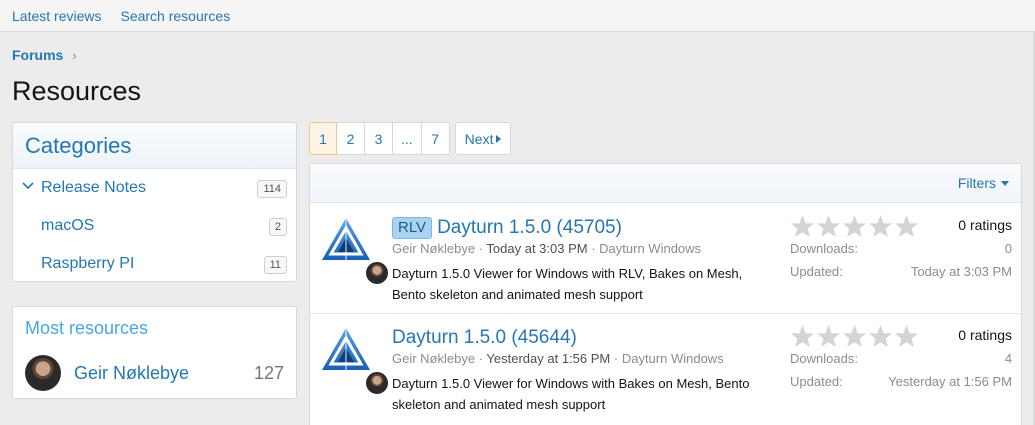 The height and width of the screenshot is (425, 1035). What do you see at coordinates (1005, 183) in the screenshot?
I see `caret-down-icon` at bounding box center [1005, 183].